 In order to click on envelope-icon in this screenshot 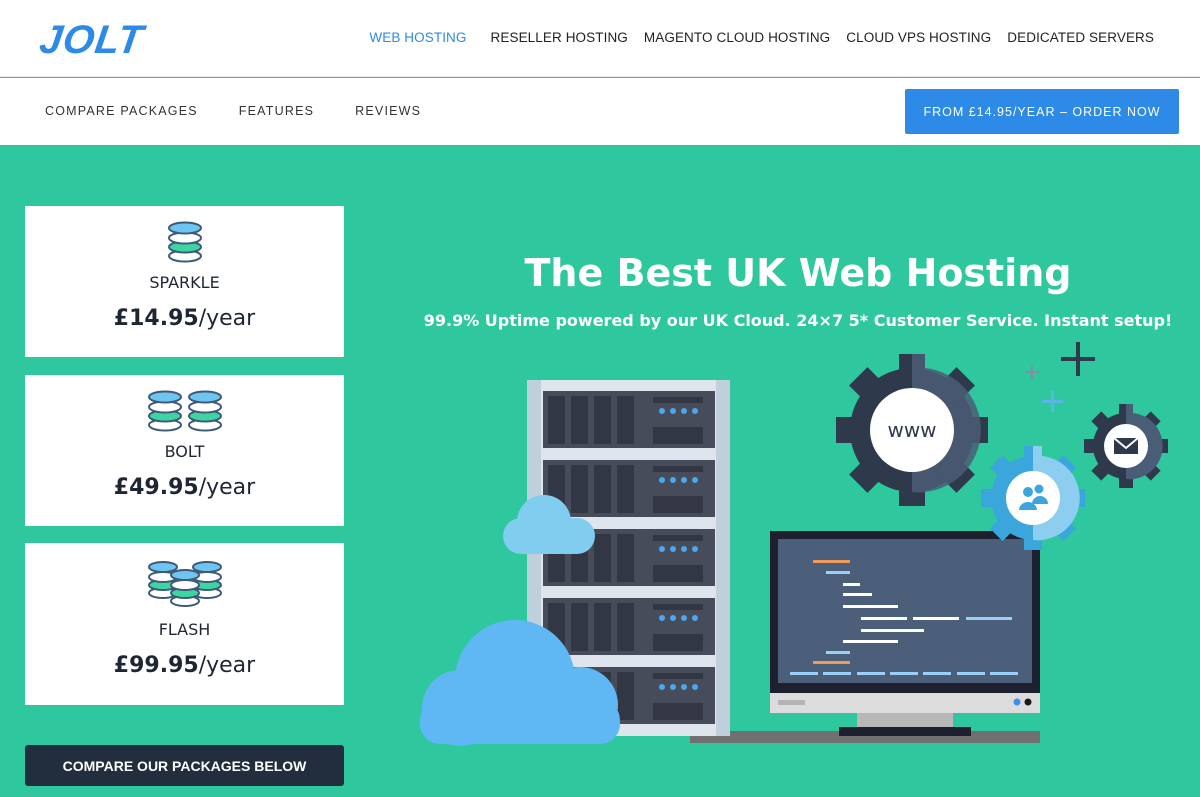, I will do `click(1126, 445)`.